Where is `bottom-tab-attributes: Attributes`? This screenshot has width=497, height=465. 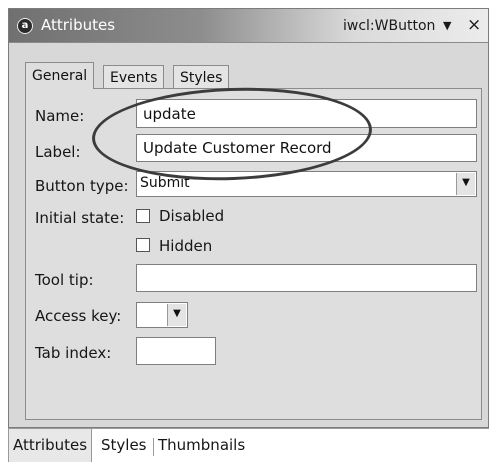 bottom-tab-attributes: Attributes is located at coordinates (50, 445).